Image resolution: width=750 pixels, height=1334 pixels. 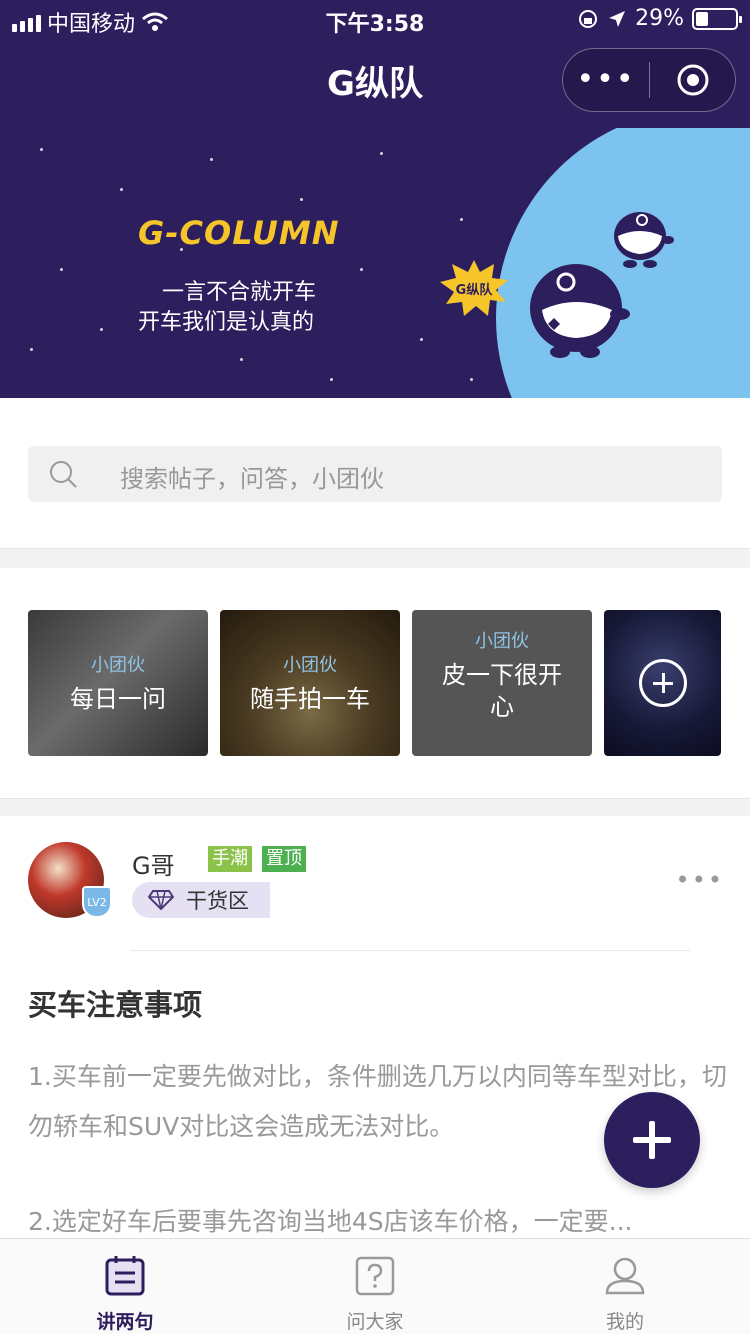 What do you see at coordinates (310, 699) in the screenshot?
I see `group-name: 随手拍一车` at bounding box center [310, 699].